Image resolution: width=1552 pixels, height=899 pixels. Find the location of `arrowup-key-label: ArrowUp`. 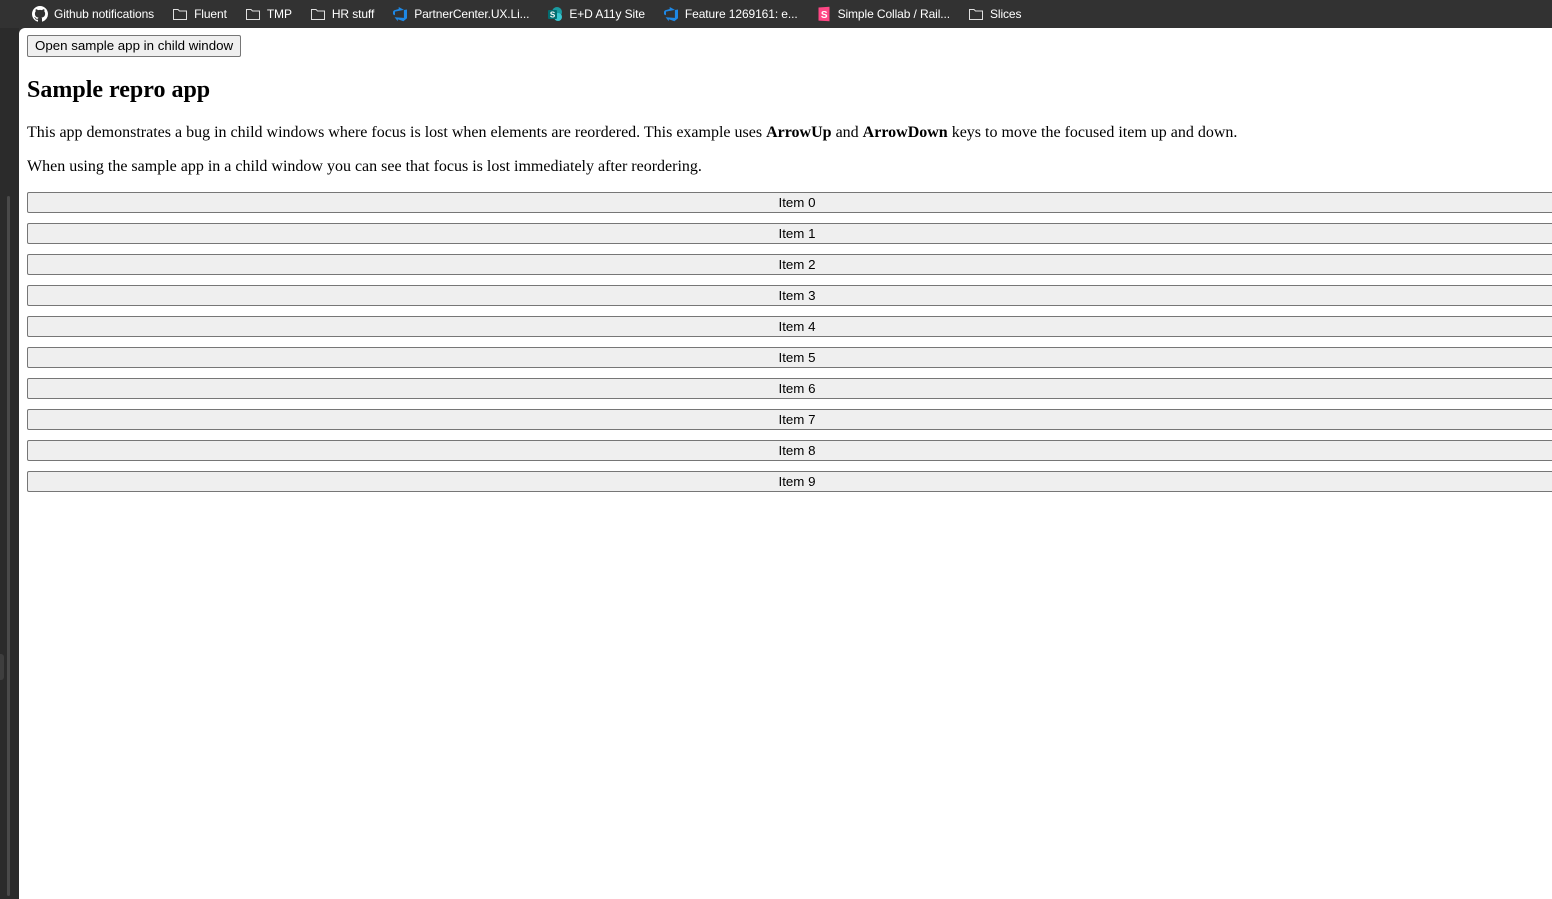

arrowup-key-label: ArrowUp is located at coordinates (799, 132).